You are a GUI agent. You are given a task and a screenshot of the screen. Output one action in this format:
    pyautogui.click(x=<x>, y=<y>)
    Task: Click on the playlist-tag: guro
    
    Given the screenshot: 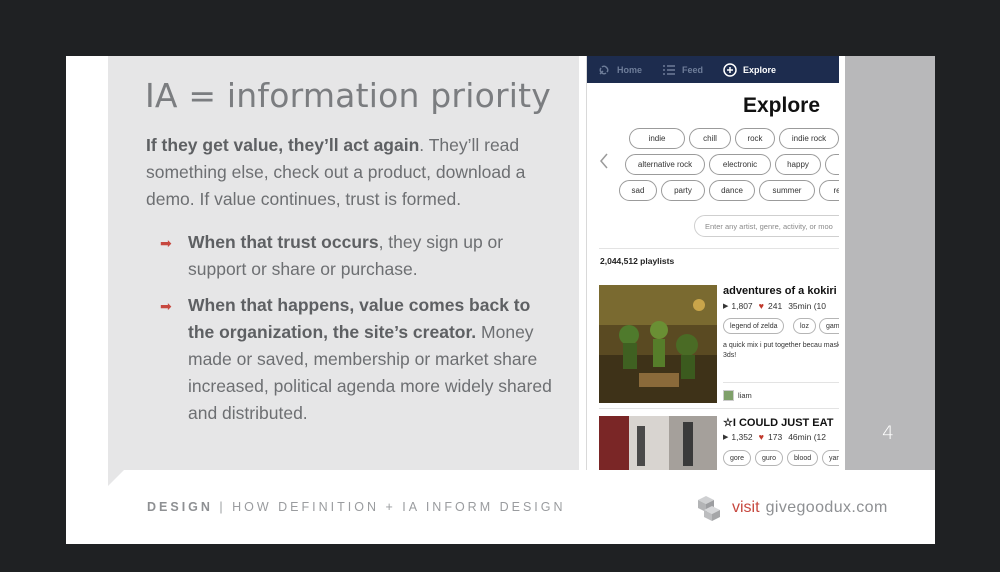 What is the action you would take?
    pyautogui.click(x=769, y=458)
    